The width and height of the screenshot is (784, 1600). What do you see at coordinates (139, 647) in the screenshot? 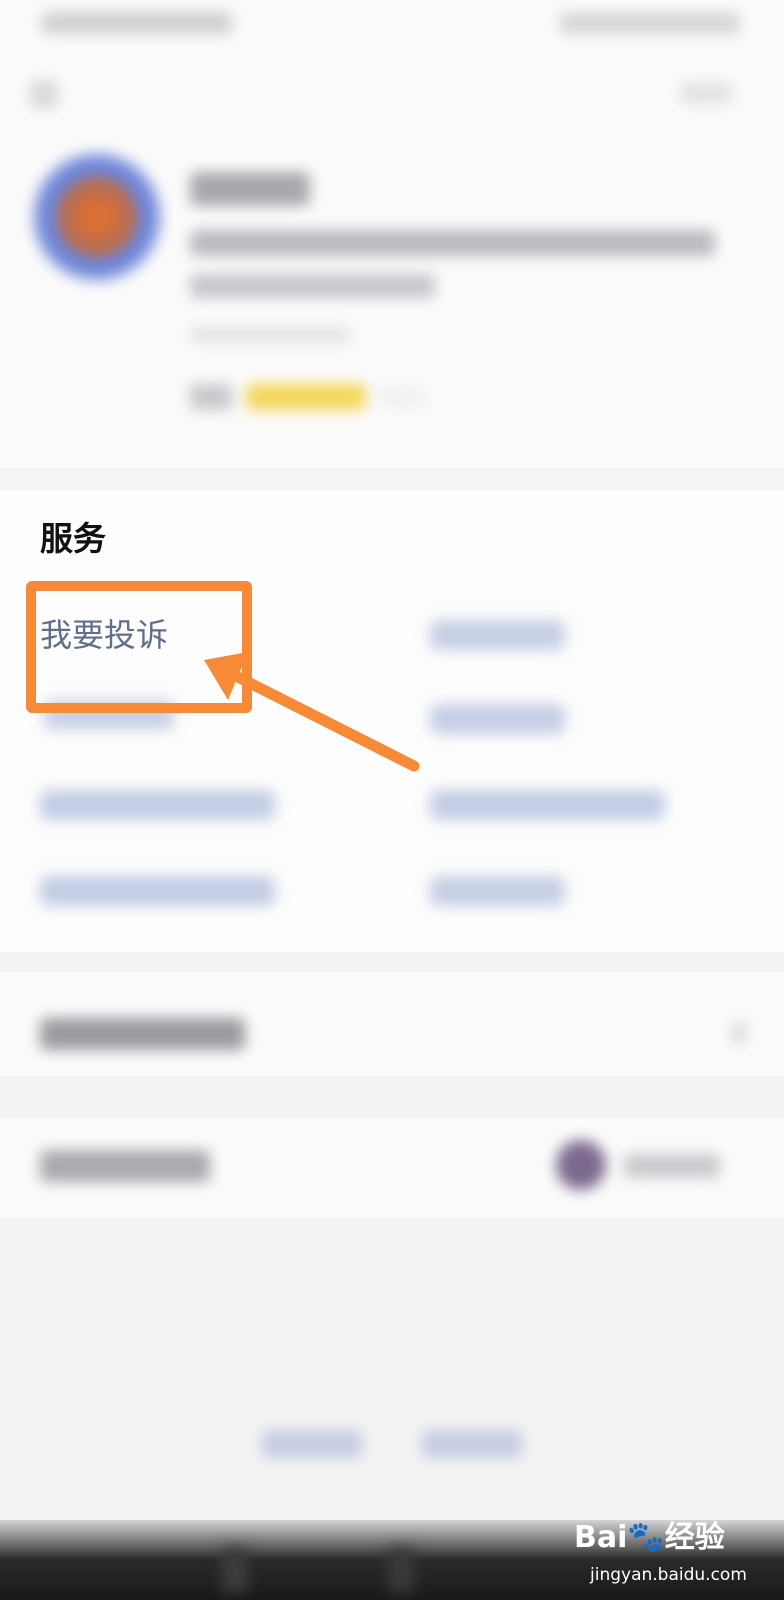
I see `annotation-highlight-box` at bounding box center [139, 647].